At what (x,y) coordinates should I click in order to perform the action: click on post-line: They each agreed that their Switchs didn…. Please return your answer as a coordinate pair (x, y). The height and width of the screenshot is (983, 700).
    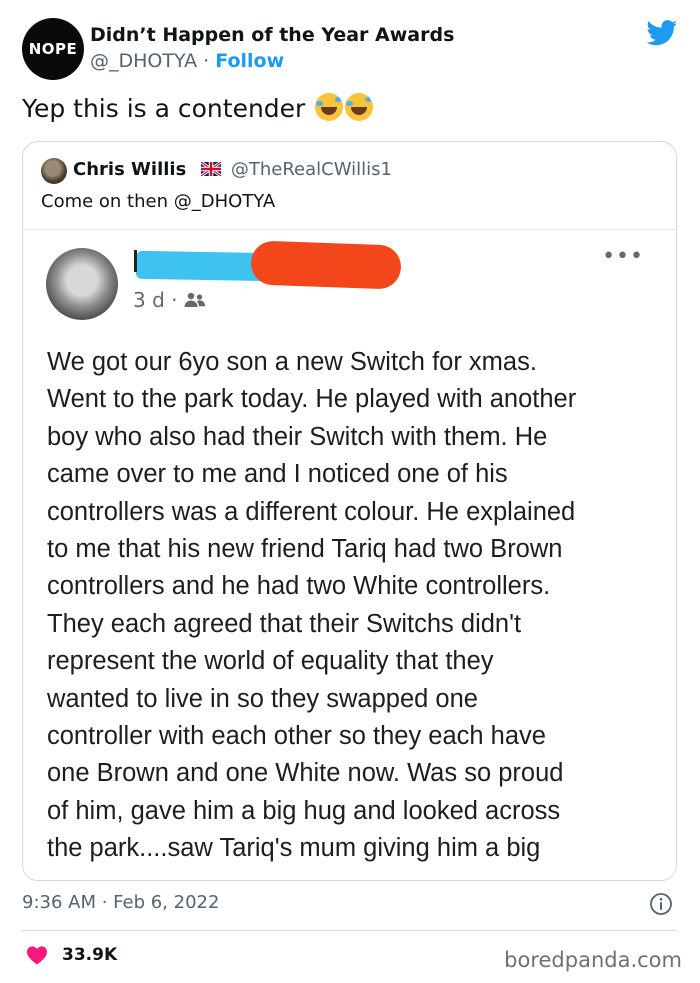
    Looking at the image, I should click on (284, 623).